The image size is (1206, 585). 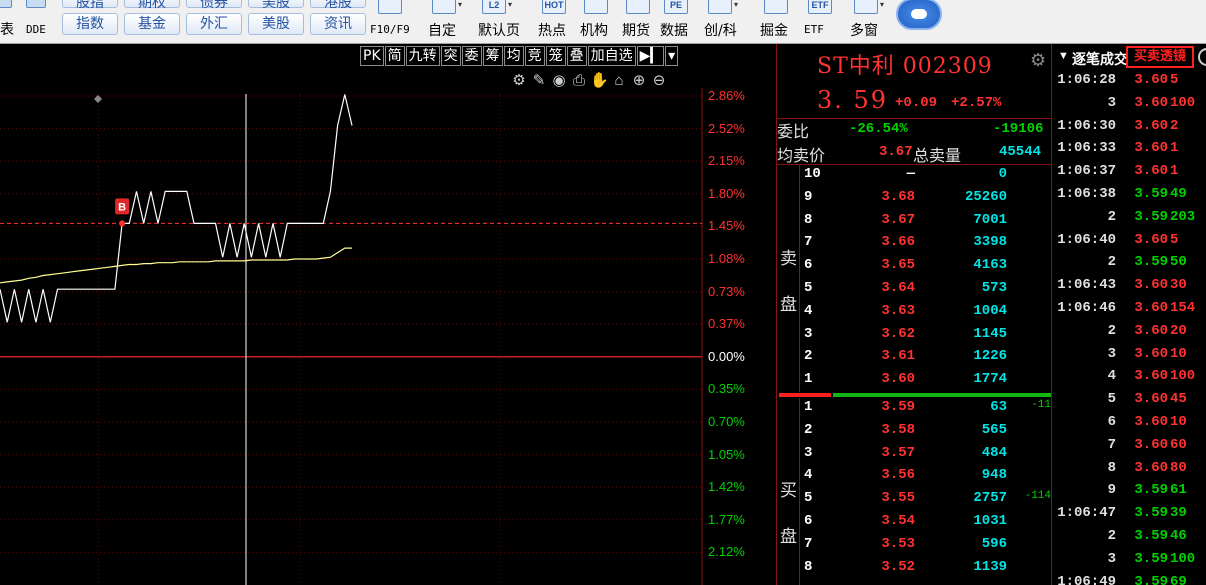 What do you see at coordinates (1129, 579) in the screenshot?
I see `trade-row: 1:06:49 3.59 69` at bounding box center [1129, 579].